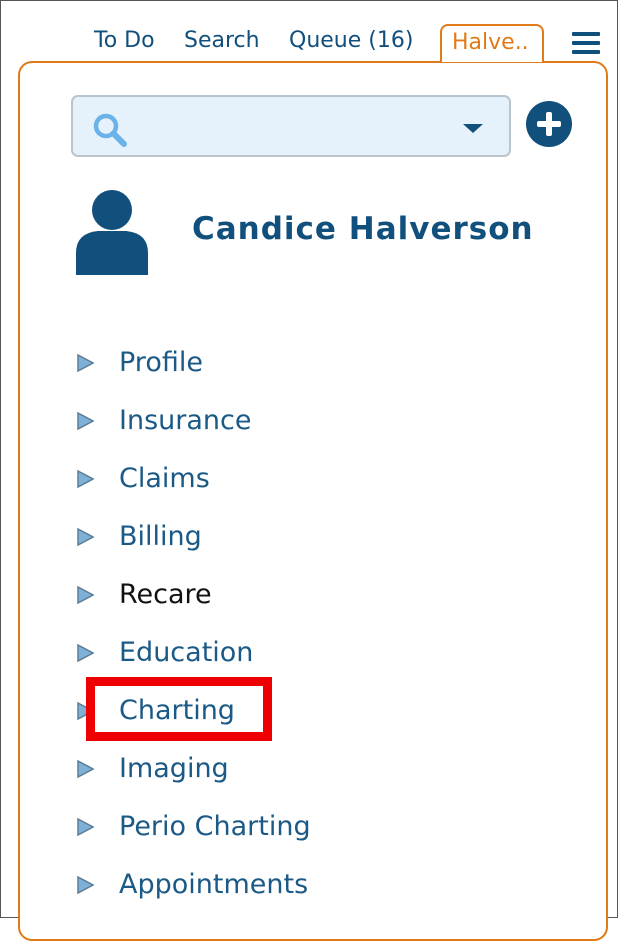 The height and width of the screenshot is (941, 618). Describe the element at coordinates (313, 769) in the screenshot. I see `nav-item-imaging: Imaging` at that location.